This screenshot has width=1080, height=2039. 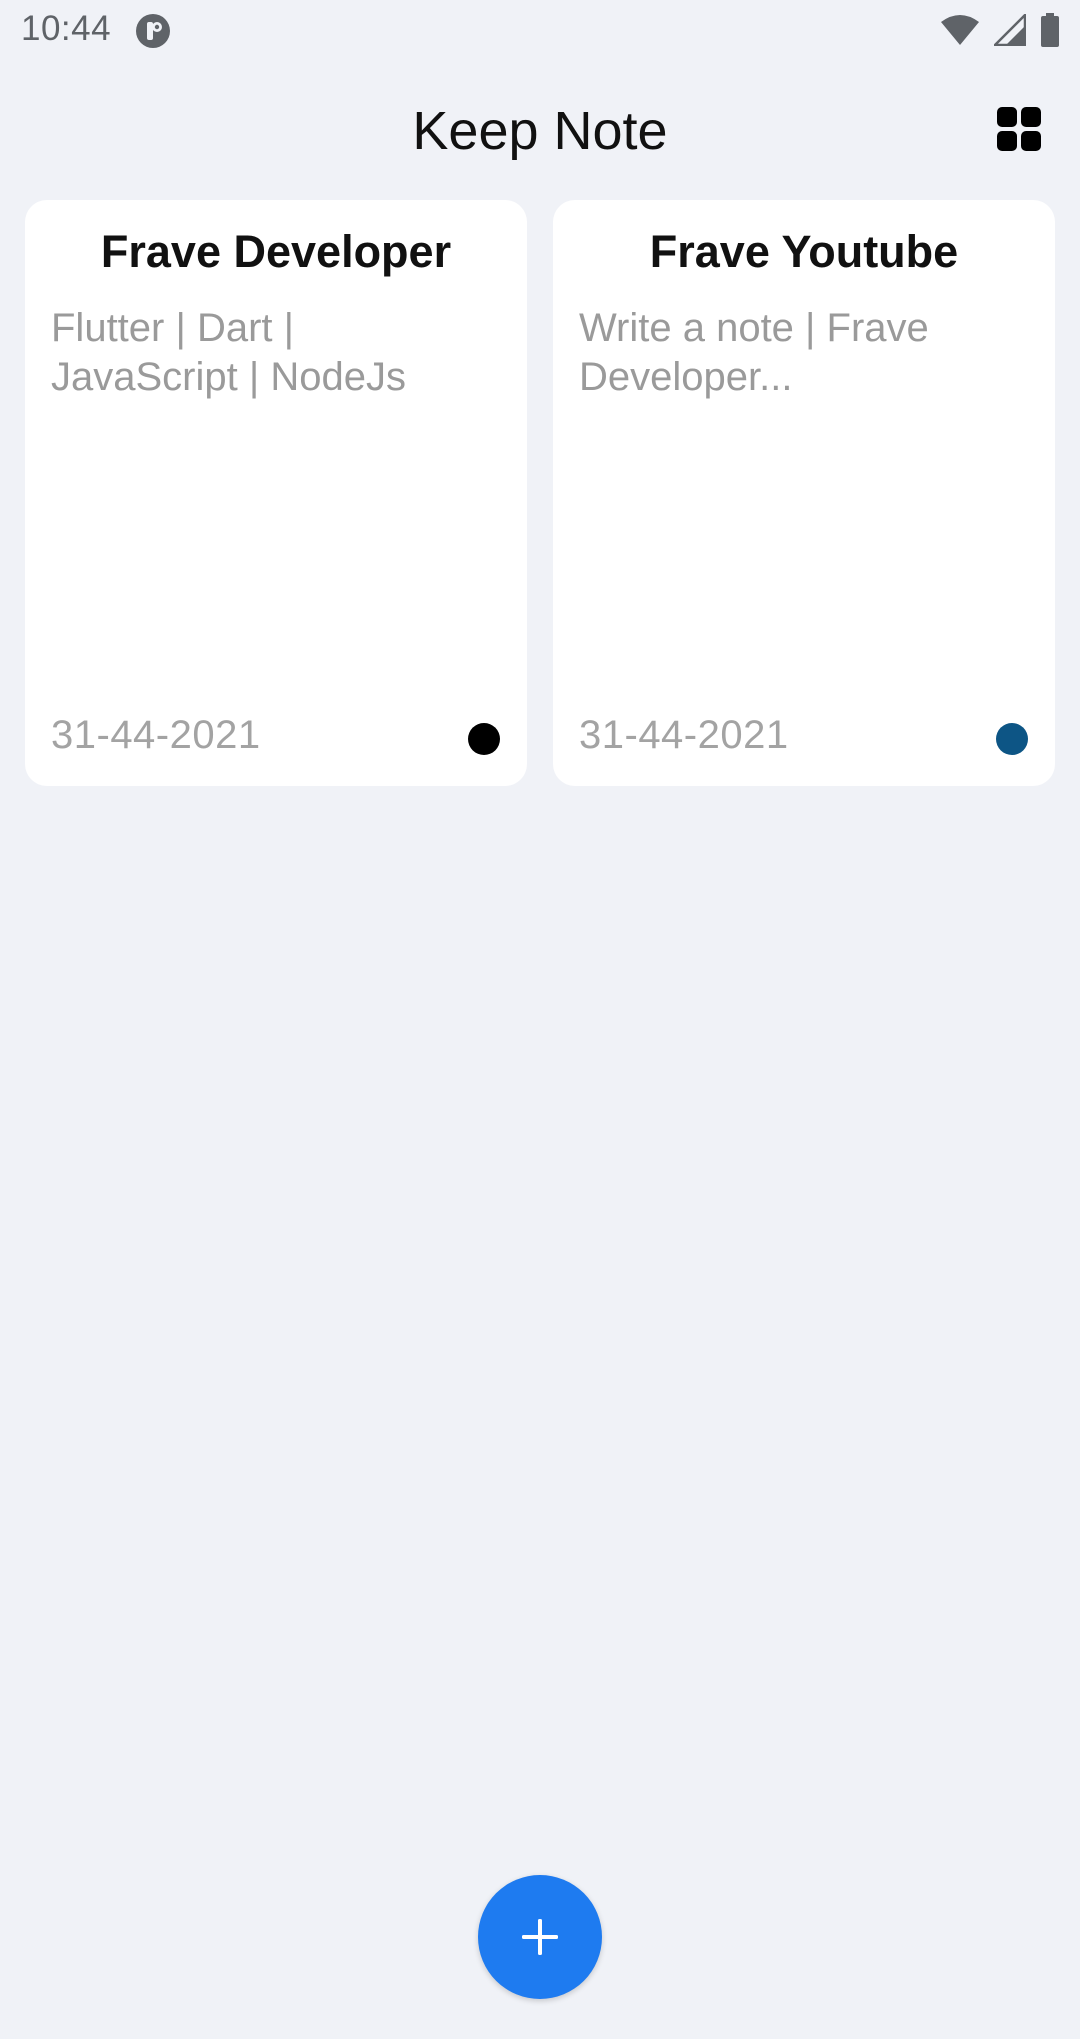 What do you see at coordinates (228, 377) in the screenshot?
I see `note-body-line: JavaScript | NodeJs` at bounding box center [228, 377].